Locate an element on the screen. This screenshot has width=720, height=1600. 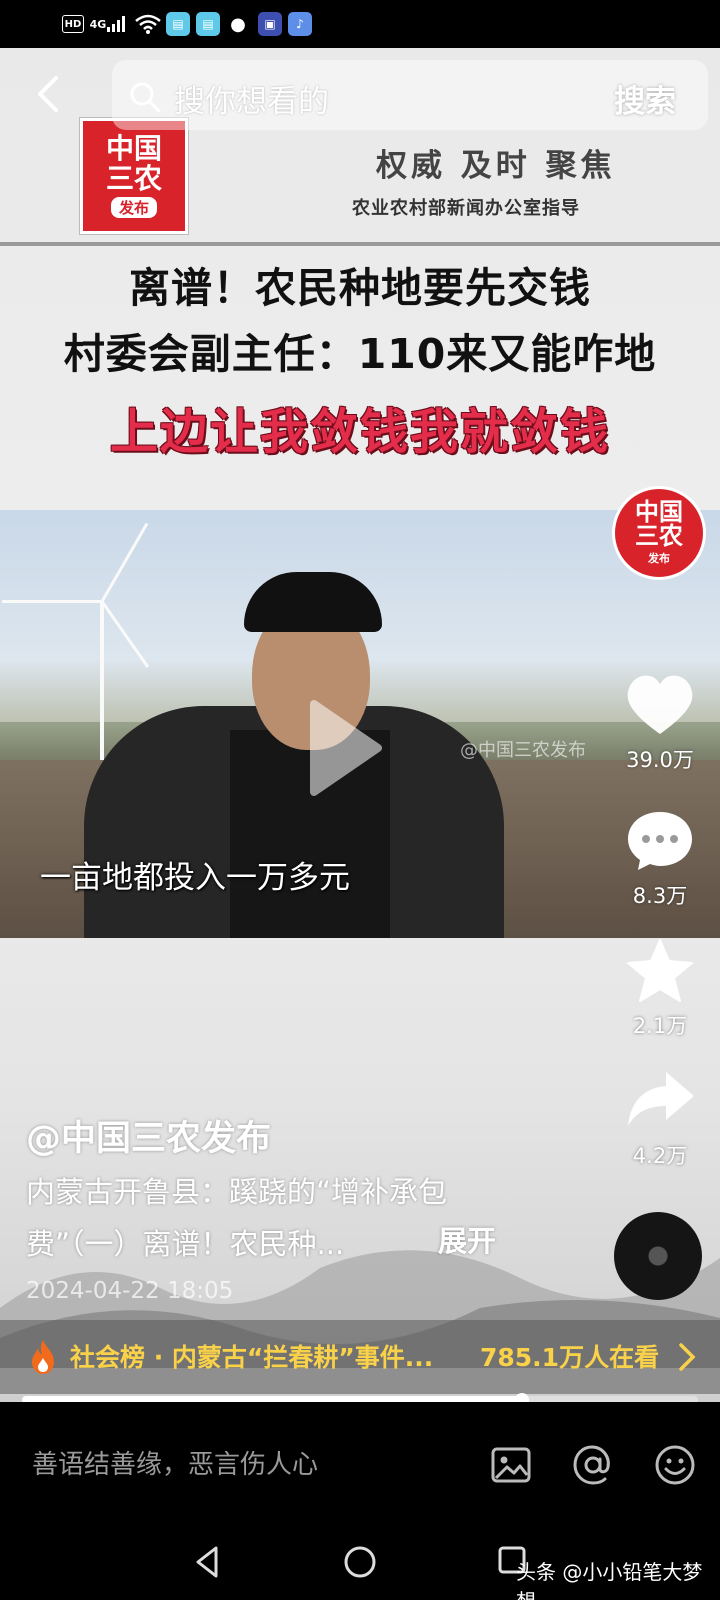
signal-bars-icon is located at coordinates (116, 24).